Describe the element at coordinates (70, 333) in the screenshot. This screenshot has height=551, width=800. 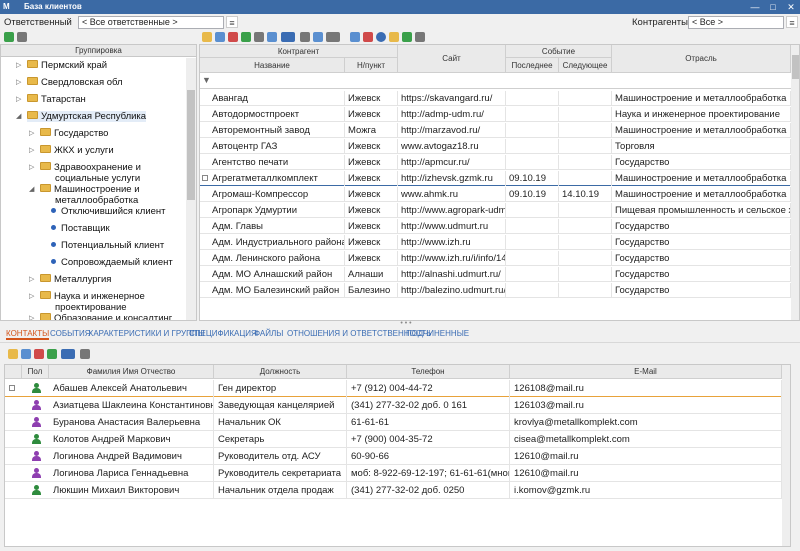
I see `tab-1: СОБЫТИЯ` at that location.